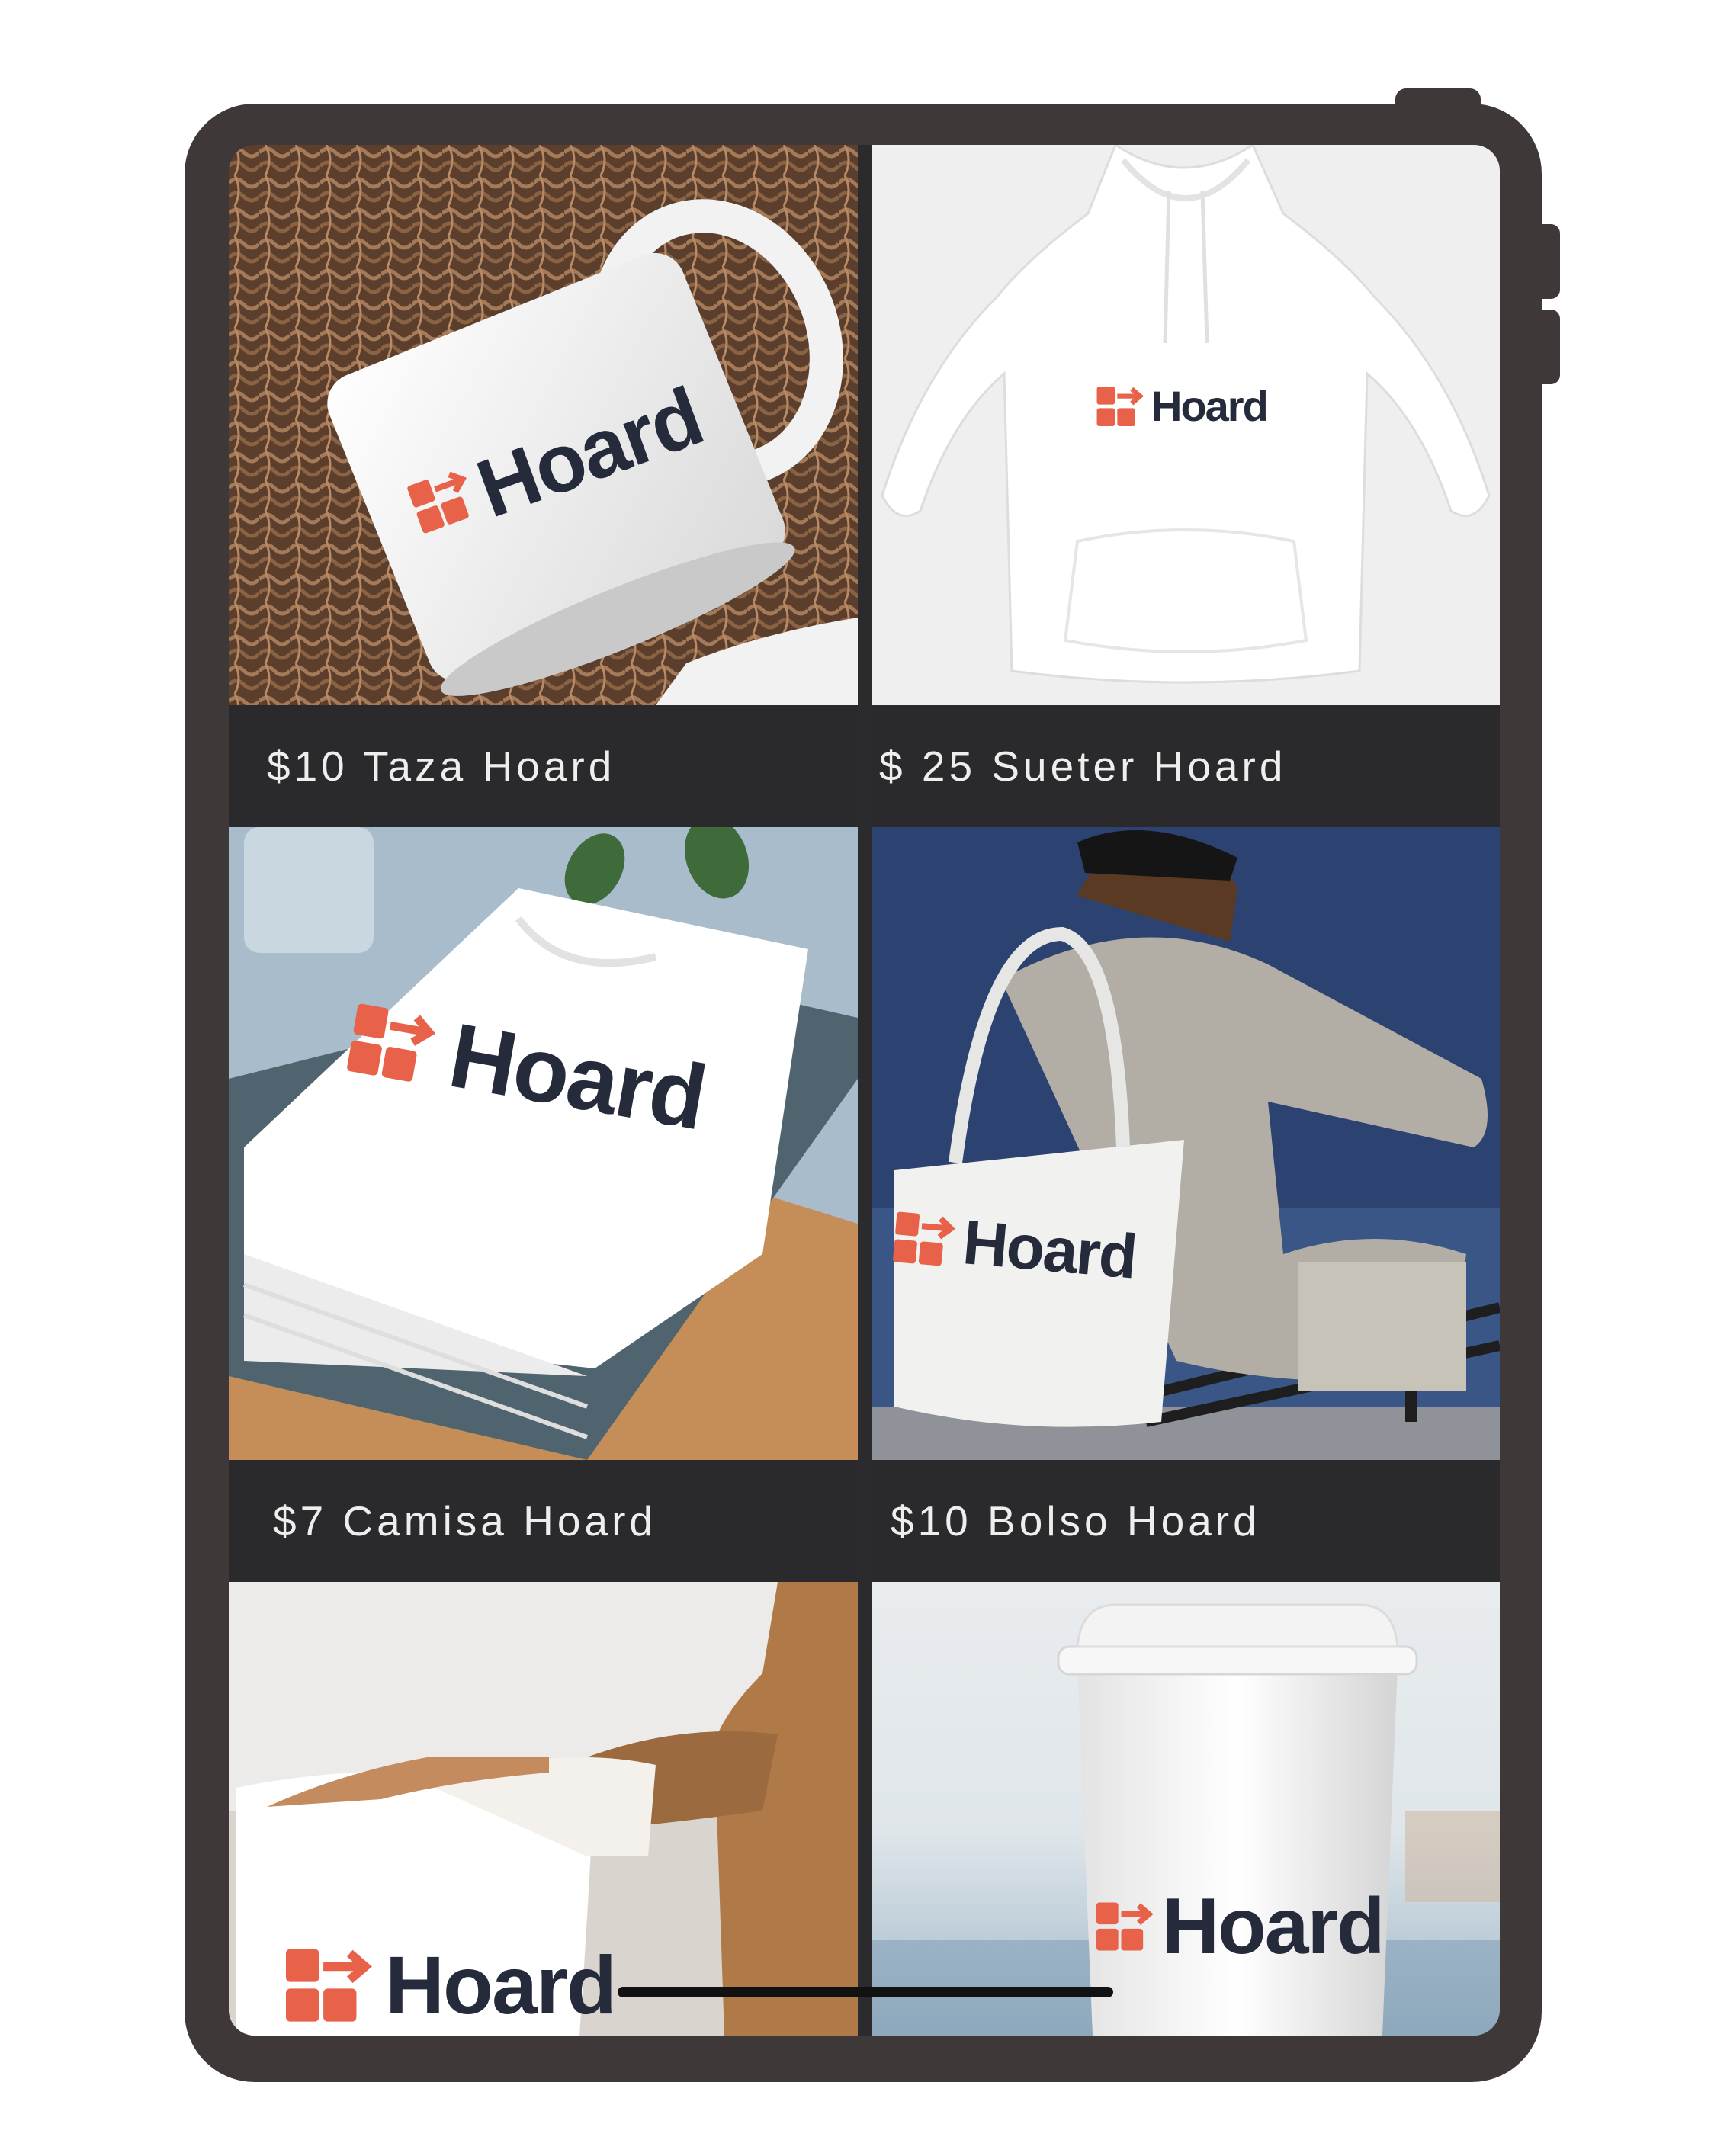 This screenshot has height=2156, width=1727. Describe the element at coordinates (1547, 347) in the screenshot. I see `volume-down-button` at that location.